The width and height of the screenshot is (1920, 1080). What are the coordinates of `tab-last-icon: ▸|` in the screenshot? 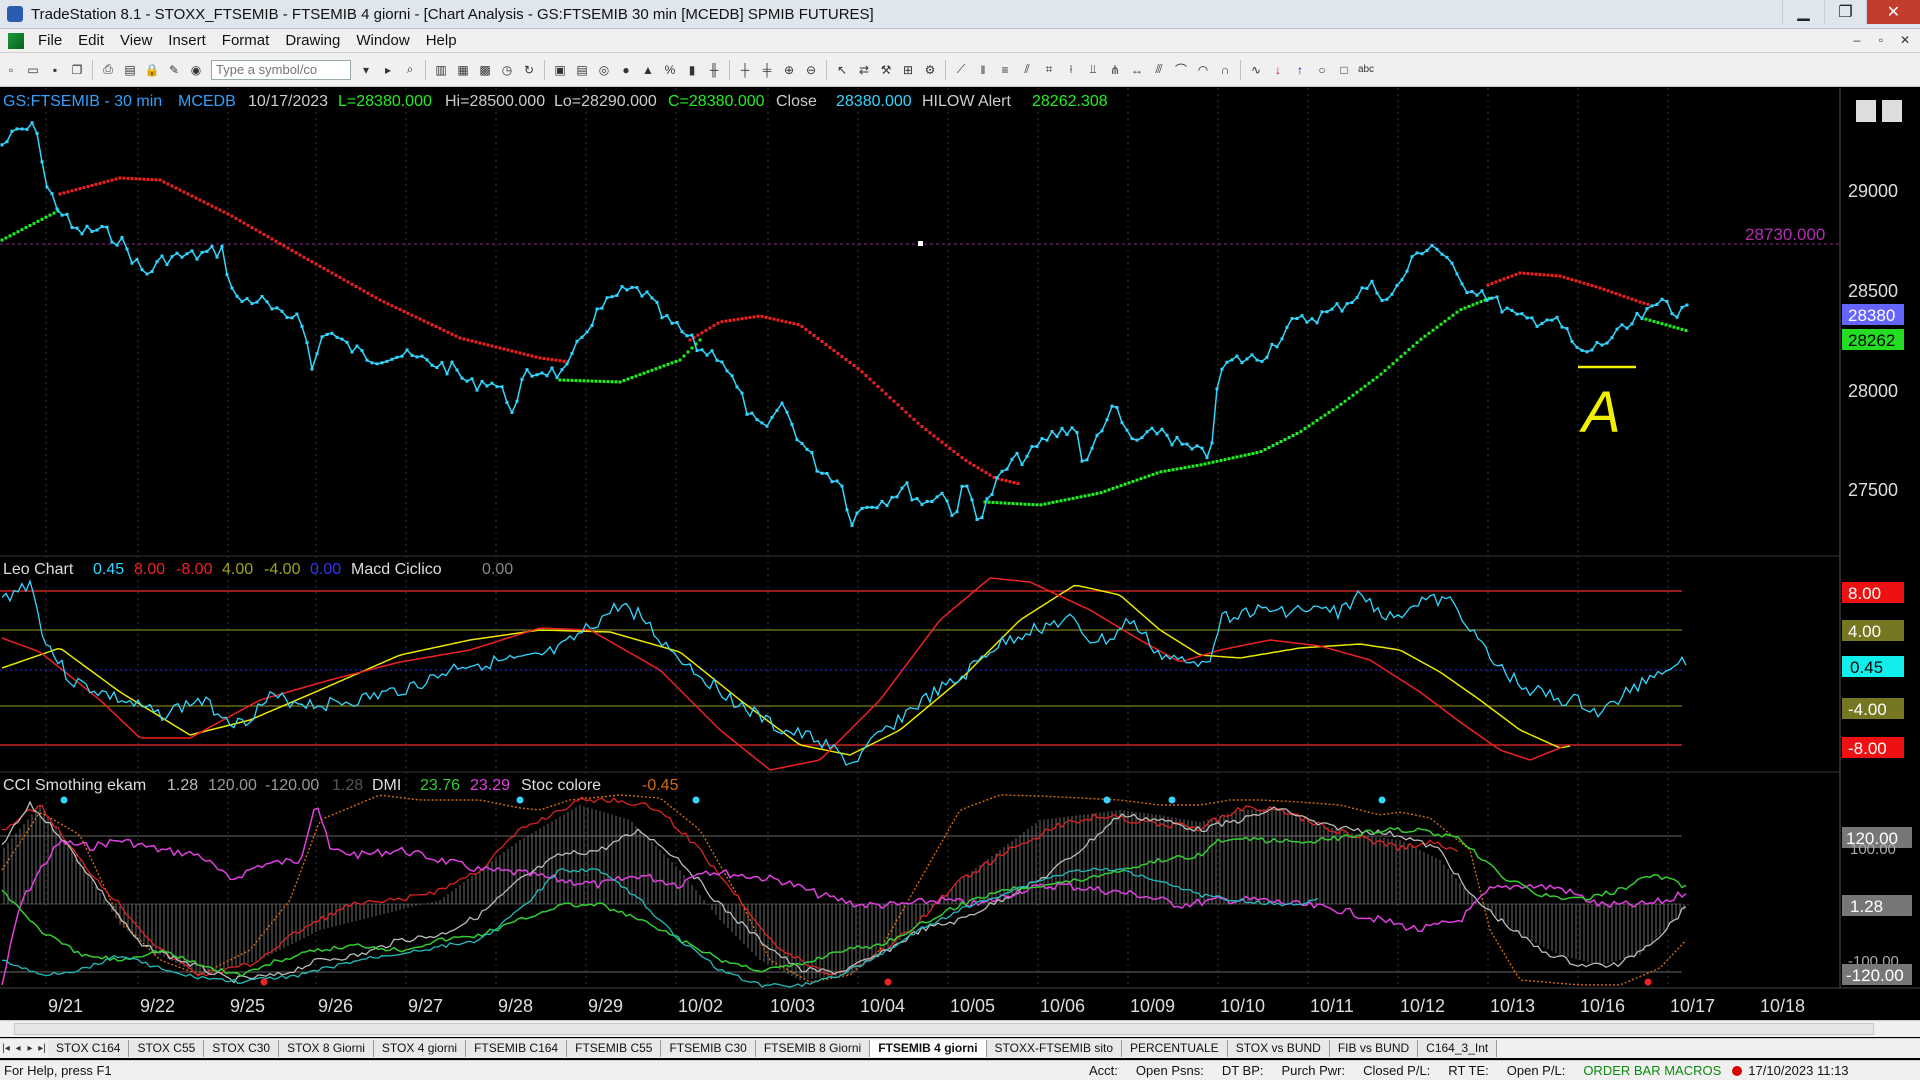 It's located at (42, 1048).